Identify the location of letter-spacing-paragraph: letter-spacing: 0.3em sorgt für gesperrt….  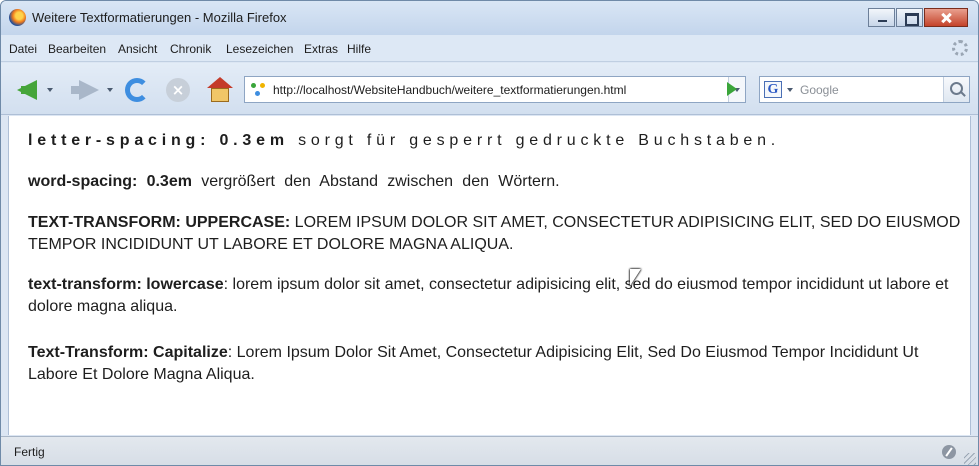
(495, 141).